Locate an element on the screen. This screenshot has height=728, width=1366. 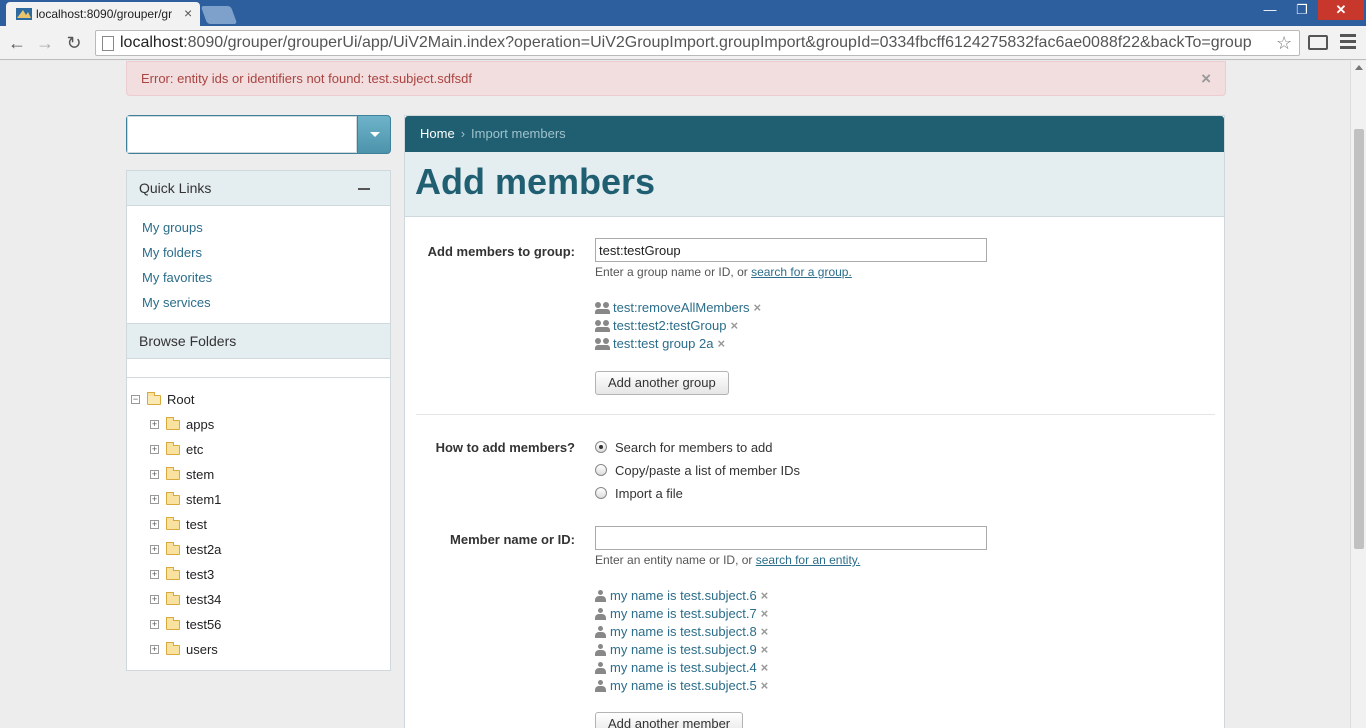
person-icon is located at coordinates (600, 596).